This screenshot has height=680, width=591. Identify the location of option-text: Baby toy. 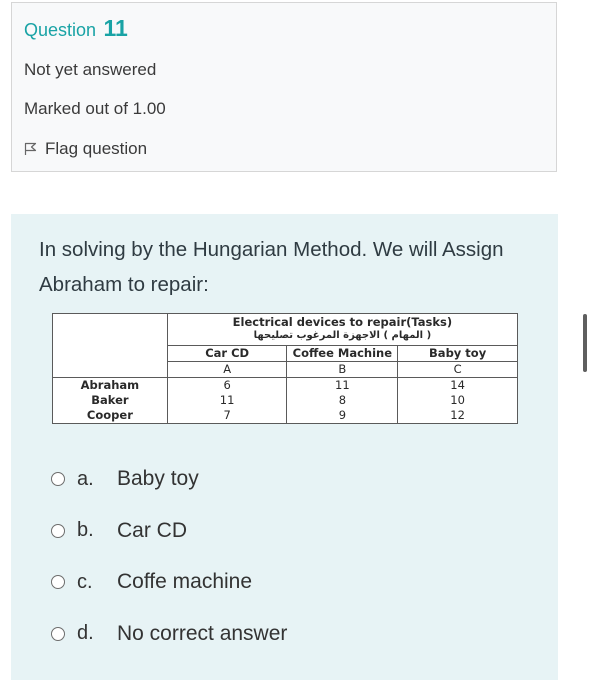
(158, 478).